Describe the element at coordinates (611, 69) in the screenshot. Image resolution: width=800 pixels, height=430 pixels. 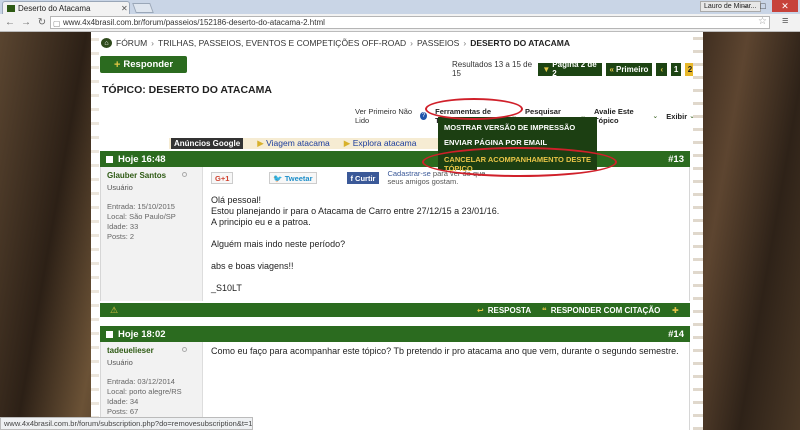
I see `double-left-icon: «` at that location.